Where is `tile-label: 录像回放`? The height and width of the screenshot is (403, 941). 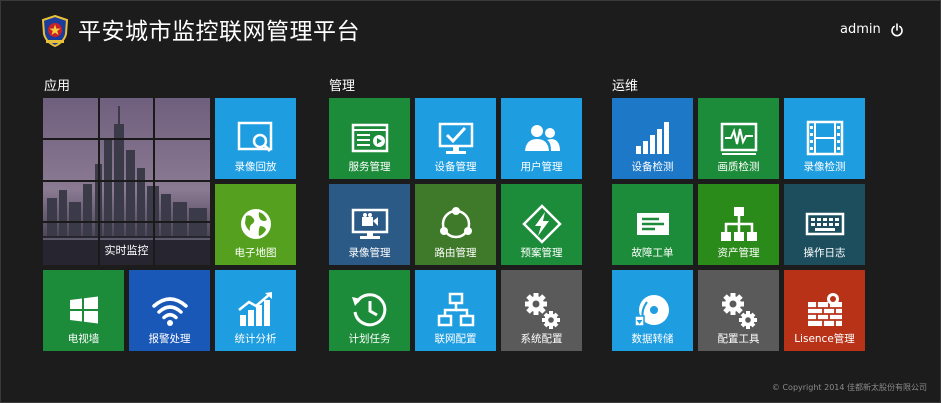 tile-label: 录像回放 is located at coordinates (255, 167).